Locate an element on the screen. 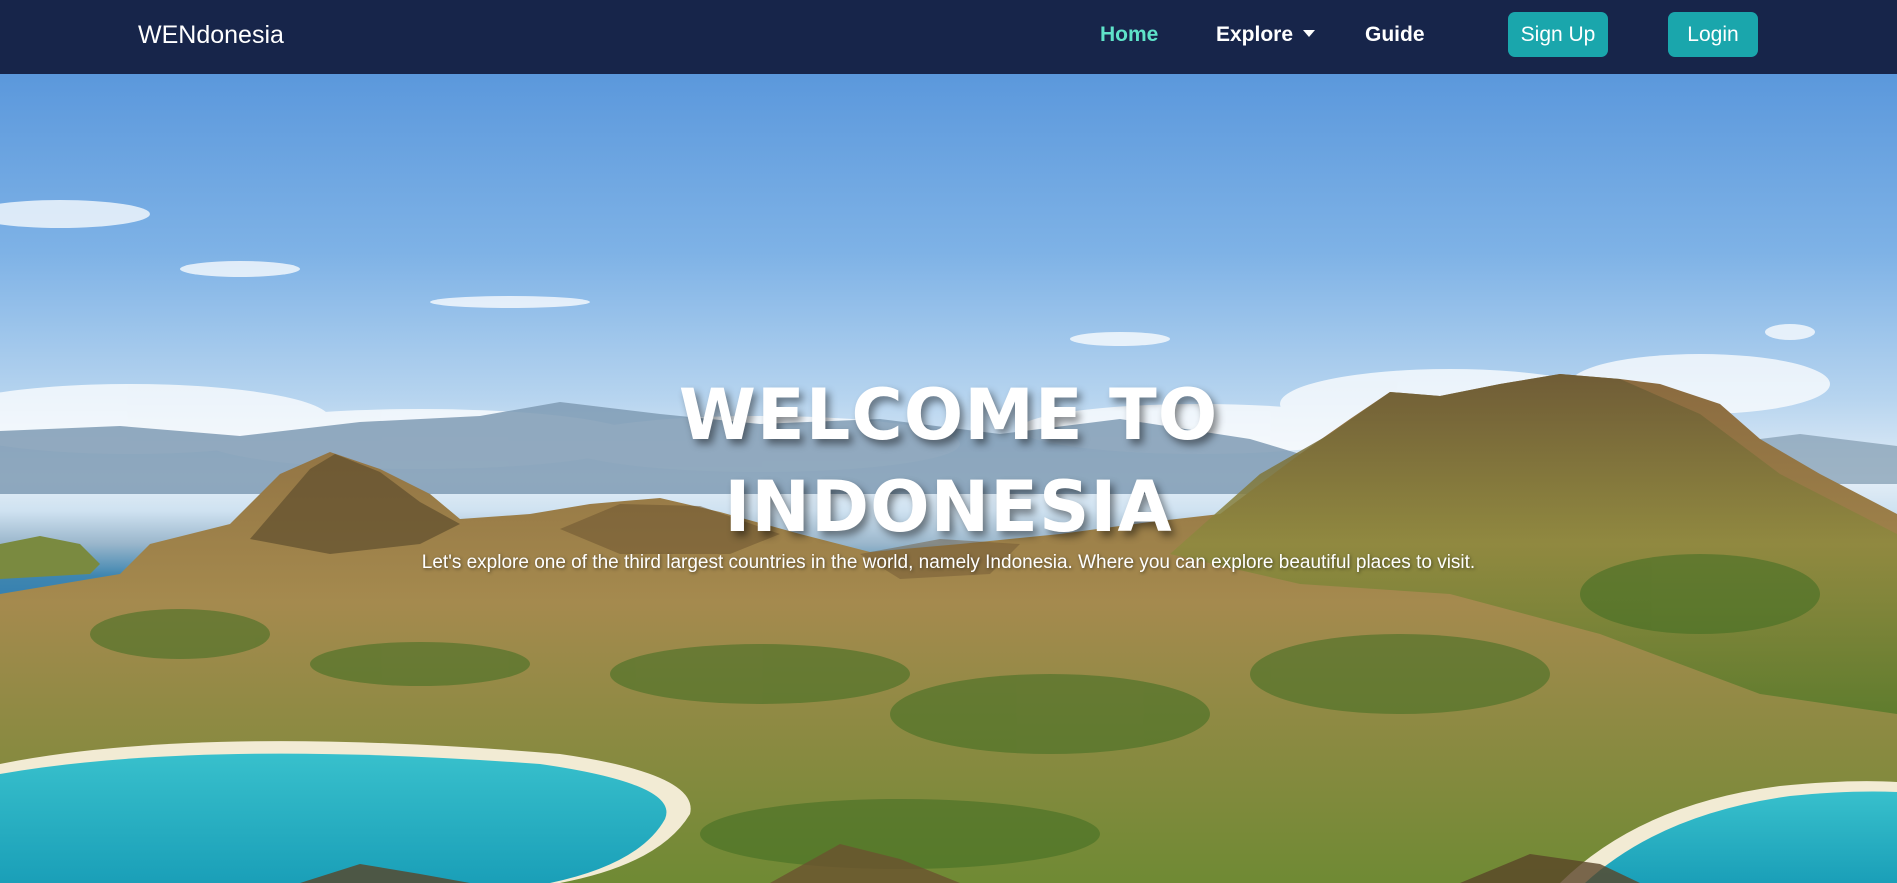  nav-explore-label: Explore is located at coordinates (1255, 34).